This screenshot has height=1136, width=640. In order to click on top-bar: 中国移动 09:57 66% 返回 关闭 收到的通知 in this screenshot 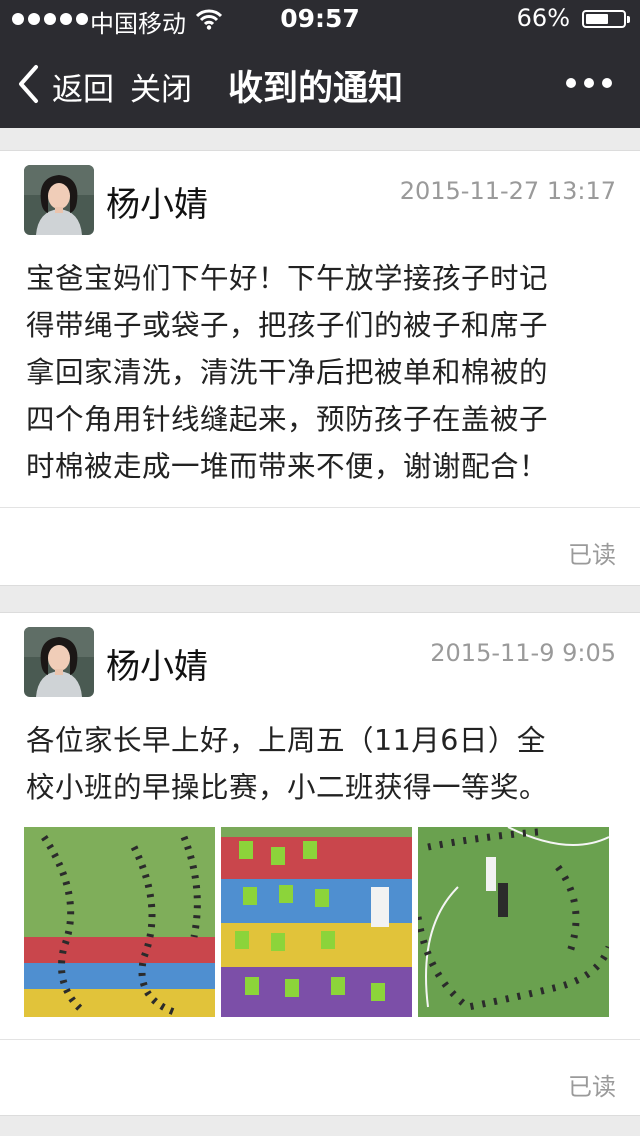, I will do `click(320, 64)`.